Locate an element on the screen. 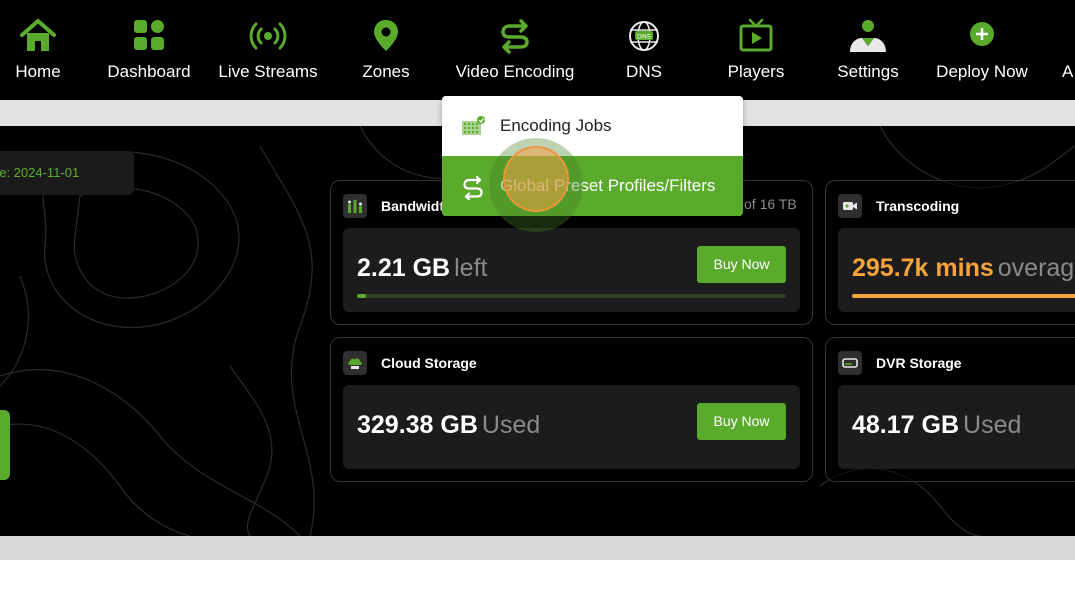 The height and width of the screenshot is (600, 1075). bandwidth-value: 2.21 GB left is located at coordinates (422, 268).